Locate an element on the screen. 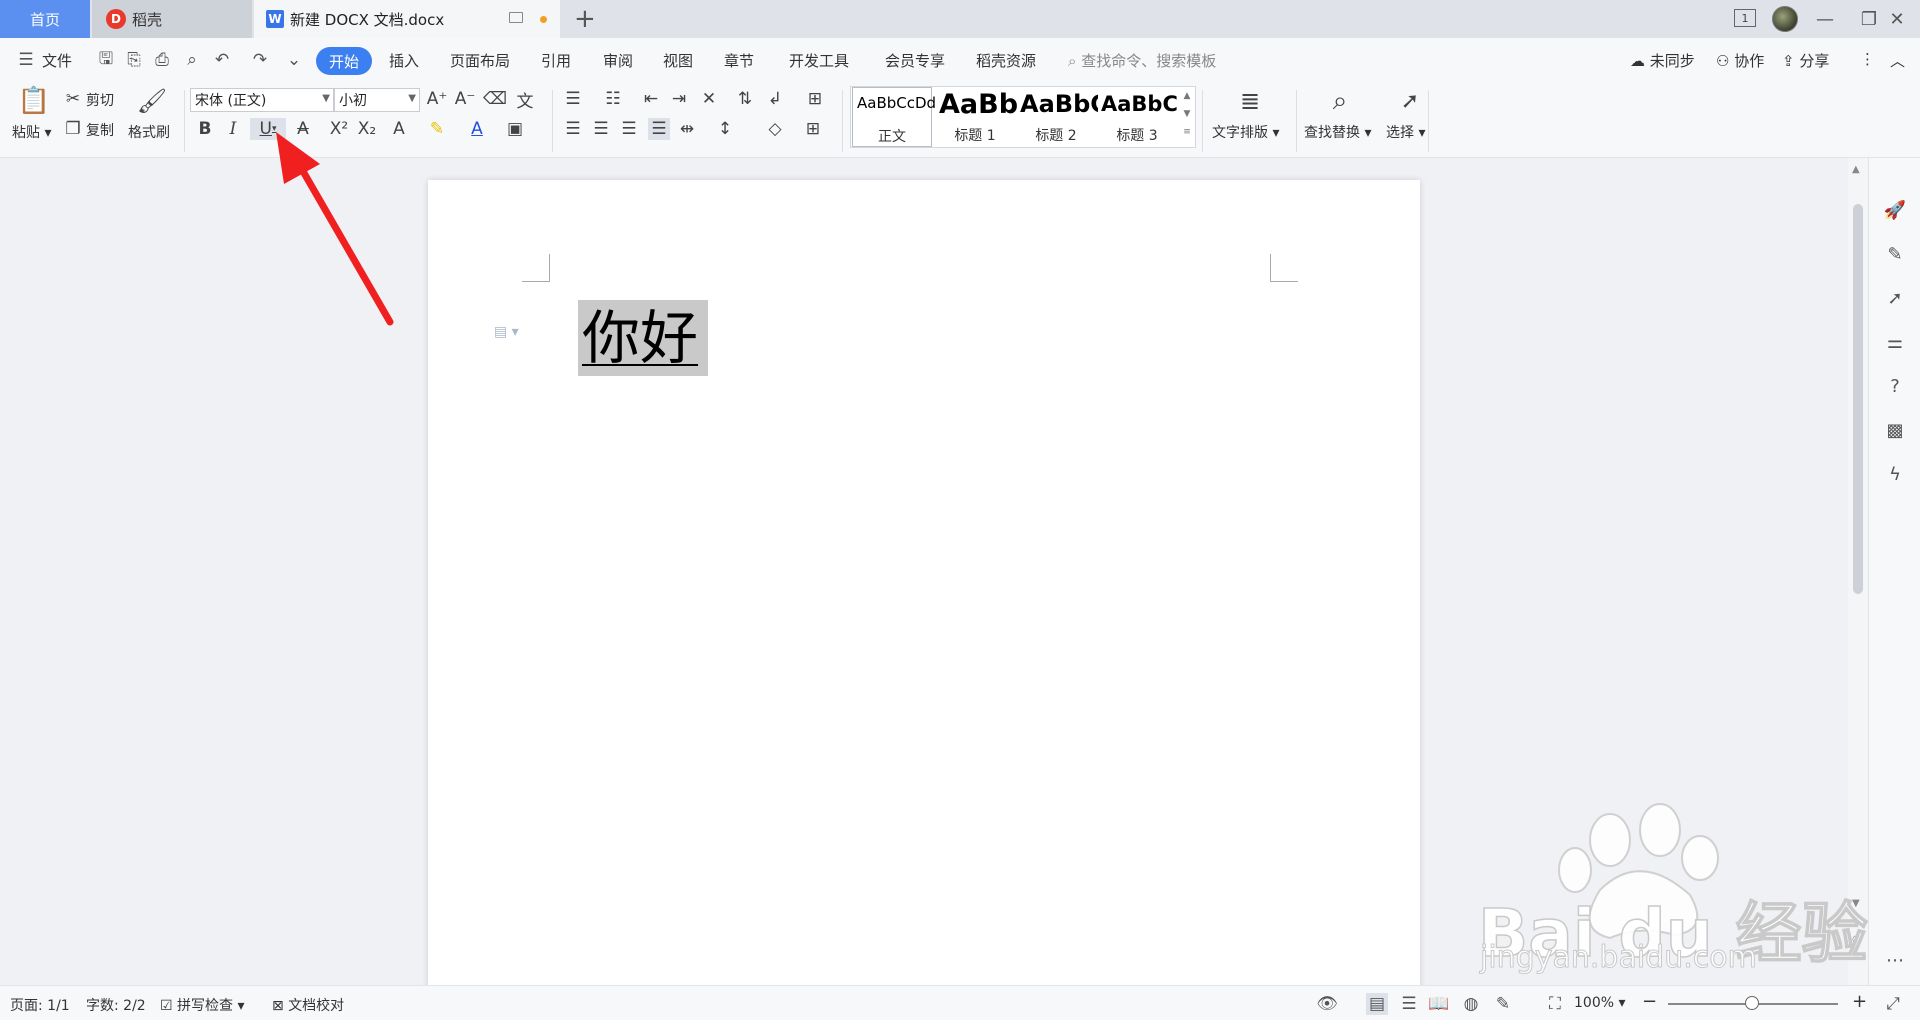  find-replace-icon: ⌕ is located at coordinates (1340, 101).